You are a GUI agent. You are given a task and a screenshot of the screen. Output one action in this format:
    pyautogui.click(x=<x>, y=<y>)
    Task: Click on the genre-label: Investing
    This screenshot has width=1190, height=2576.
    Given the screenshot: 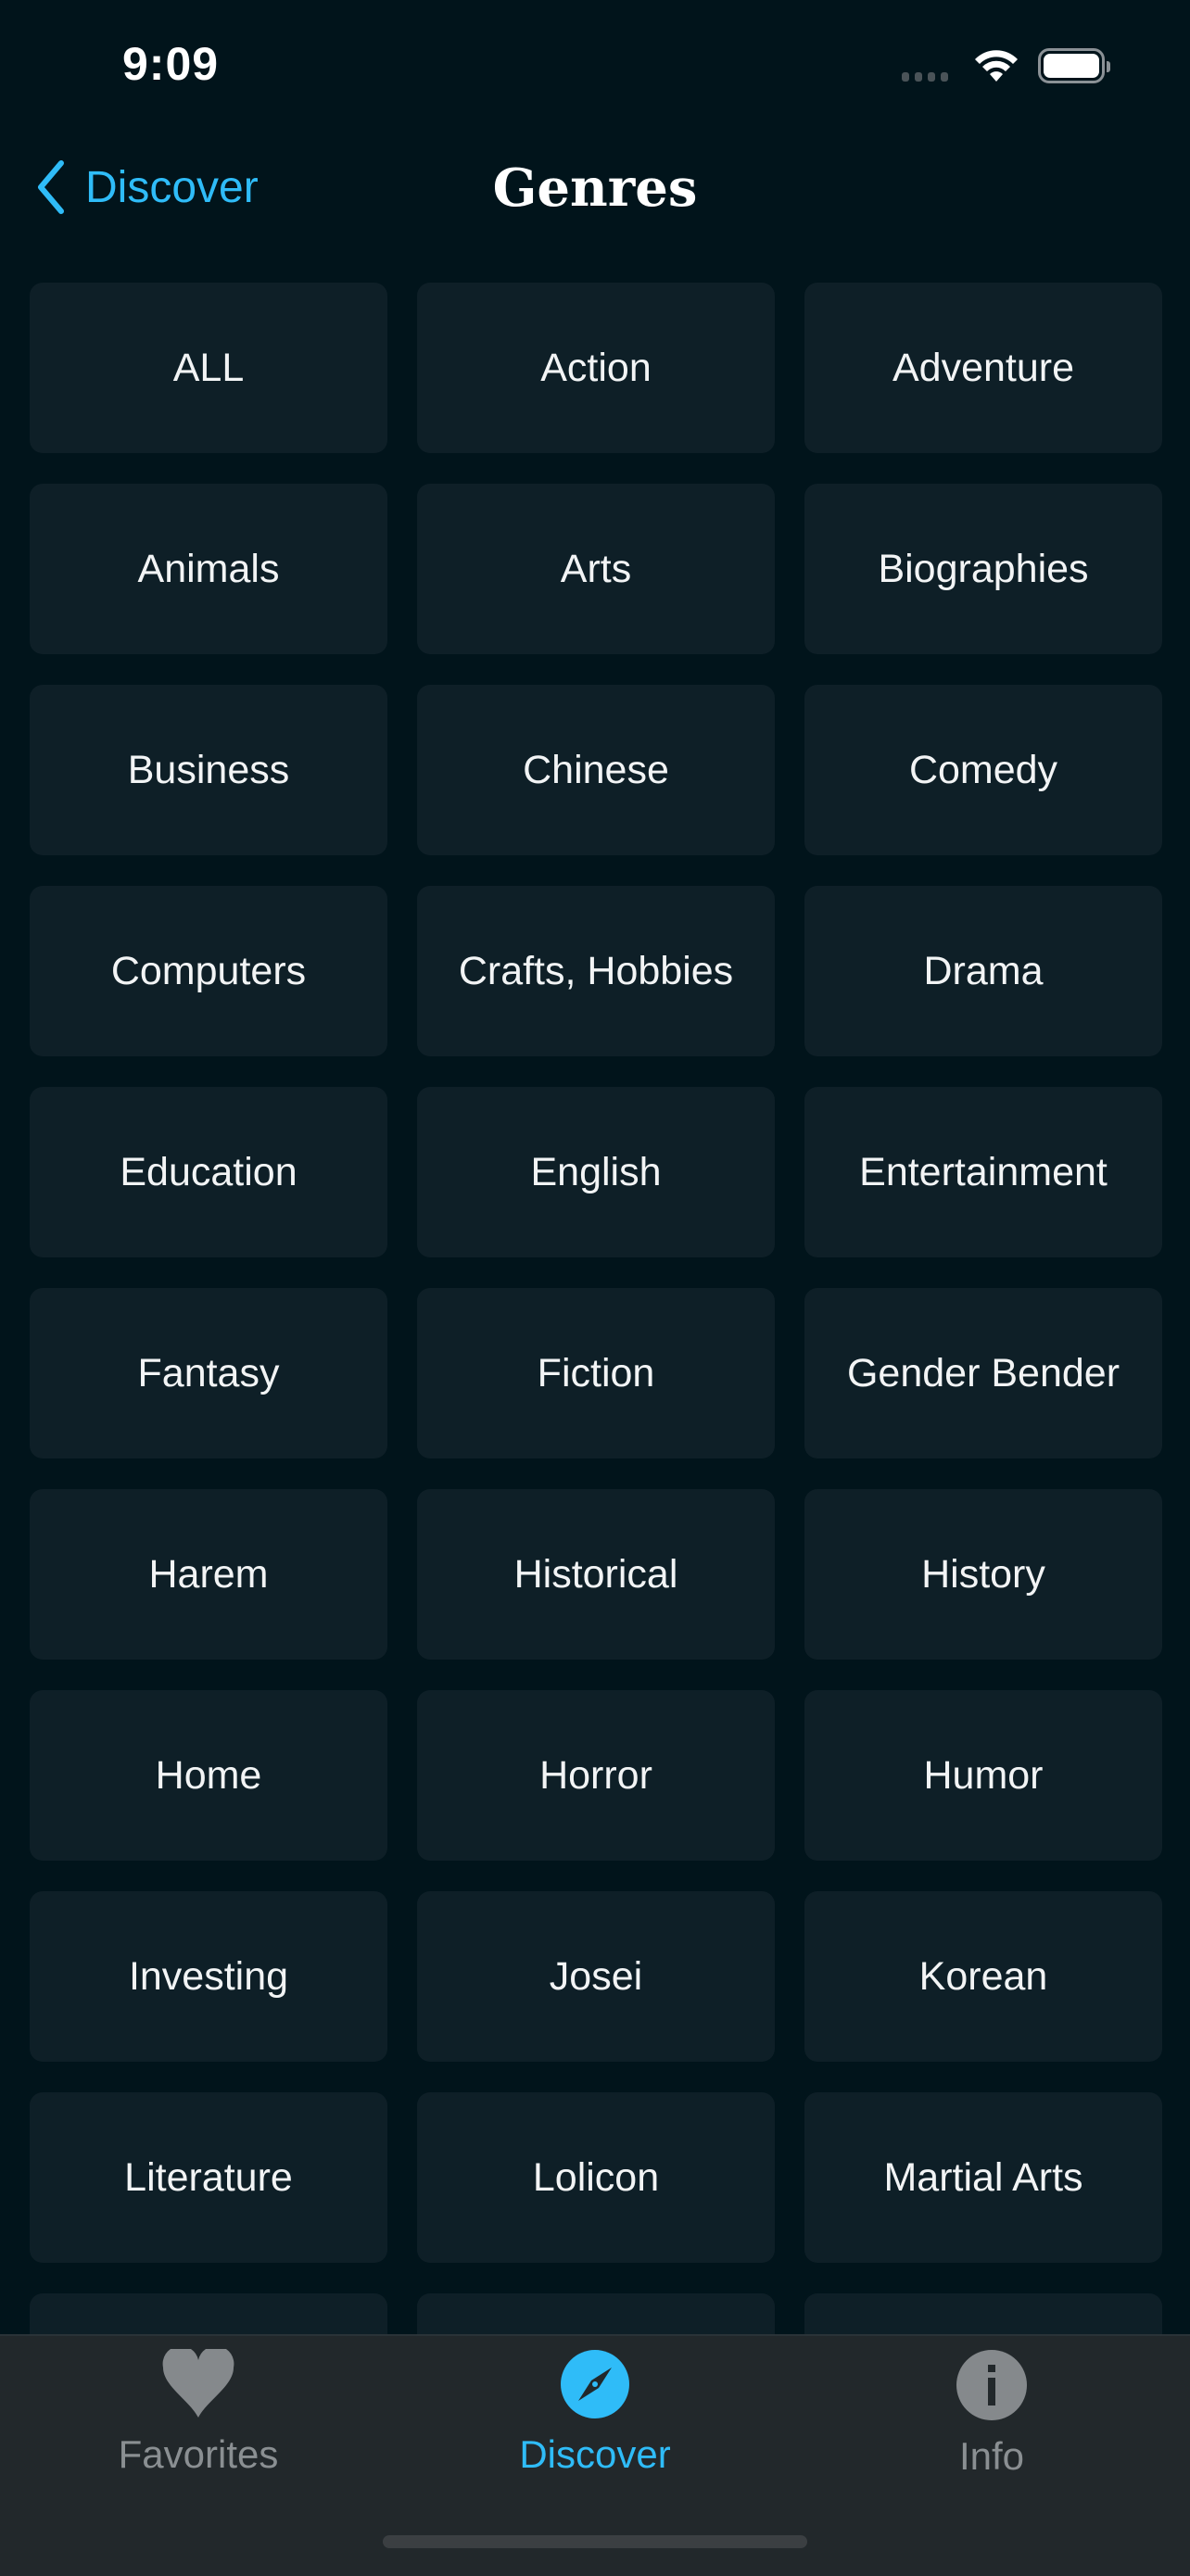 What is the action you would take?
    pyautogui.click(x=208, y=1976)
    